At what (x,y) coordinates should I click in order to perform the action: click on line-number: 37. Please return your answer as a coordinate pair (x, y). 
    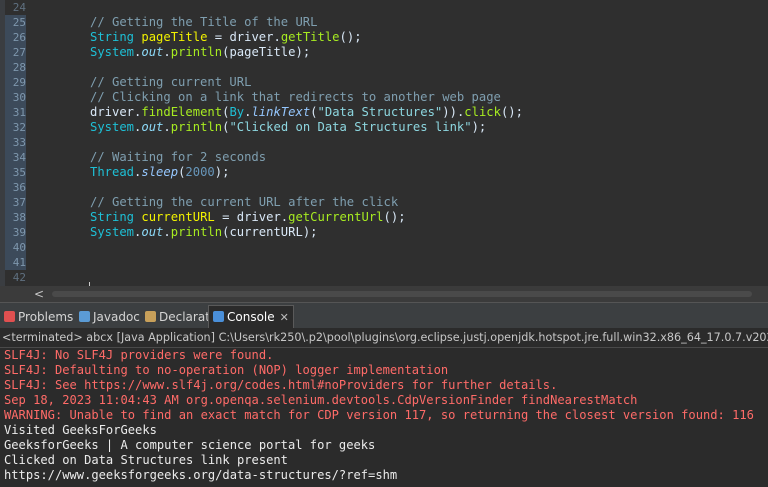
    Looking at the image, I should click on (15, 202).